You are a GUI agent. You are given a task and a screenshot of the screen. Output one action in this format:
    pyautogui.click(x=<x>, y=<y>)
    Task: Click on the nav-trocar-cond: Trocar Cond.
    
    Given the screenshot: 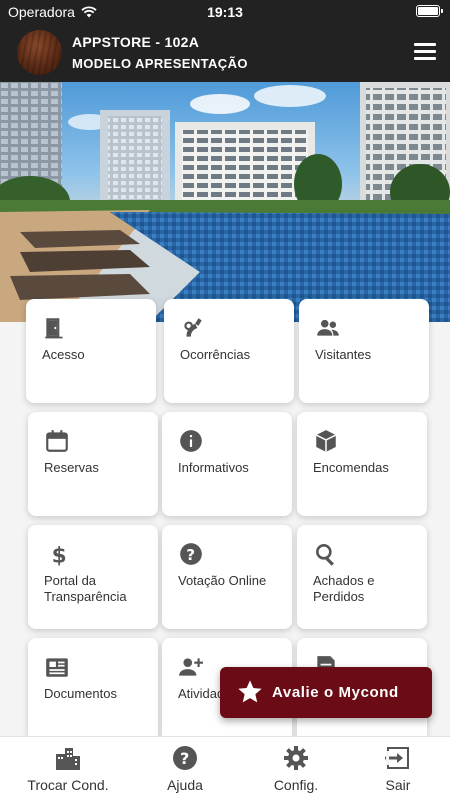 What is the action you would take?
    pyautogui.click(x=68, y=768)
    